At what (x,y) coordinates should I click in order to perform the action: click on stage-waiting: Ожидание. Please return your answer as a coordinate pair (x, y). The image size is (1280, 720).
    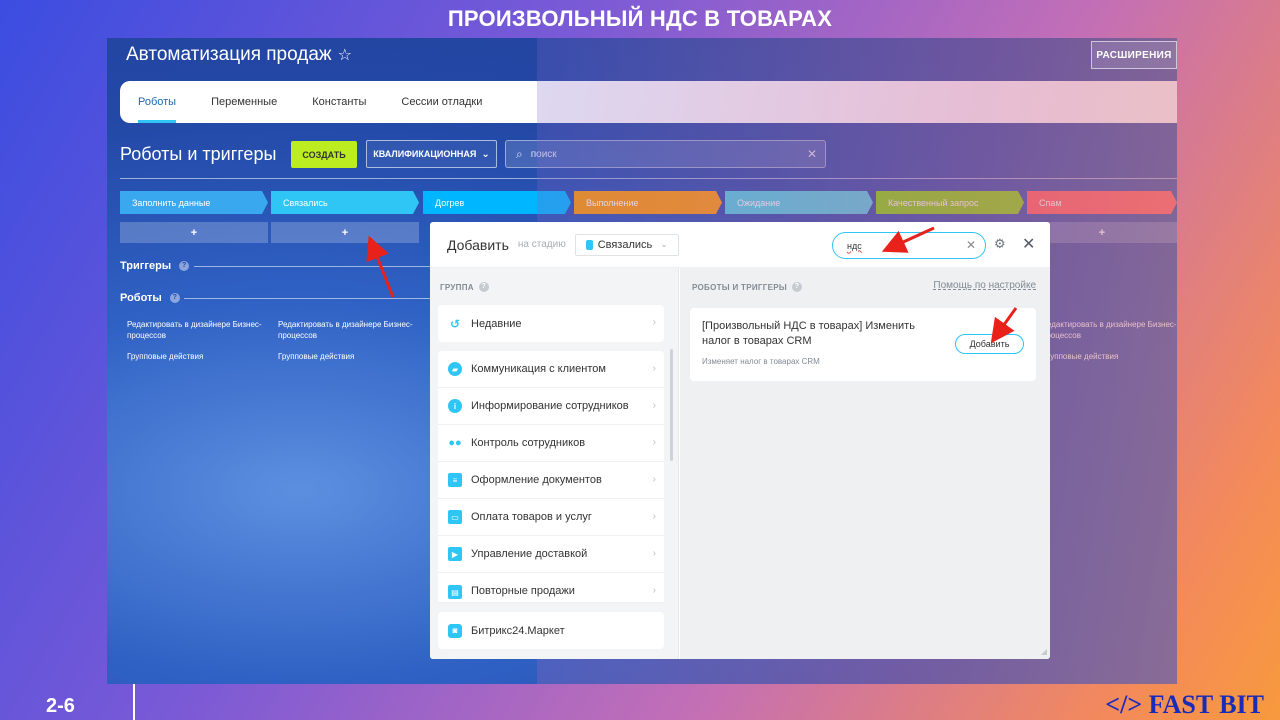
    Looking at the image, I should click on (799, 202).